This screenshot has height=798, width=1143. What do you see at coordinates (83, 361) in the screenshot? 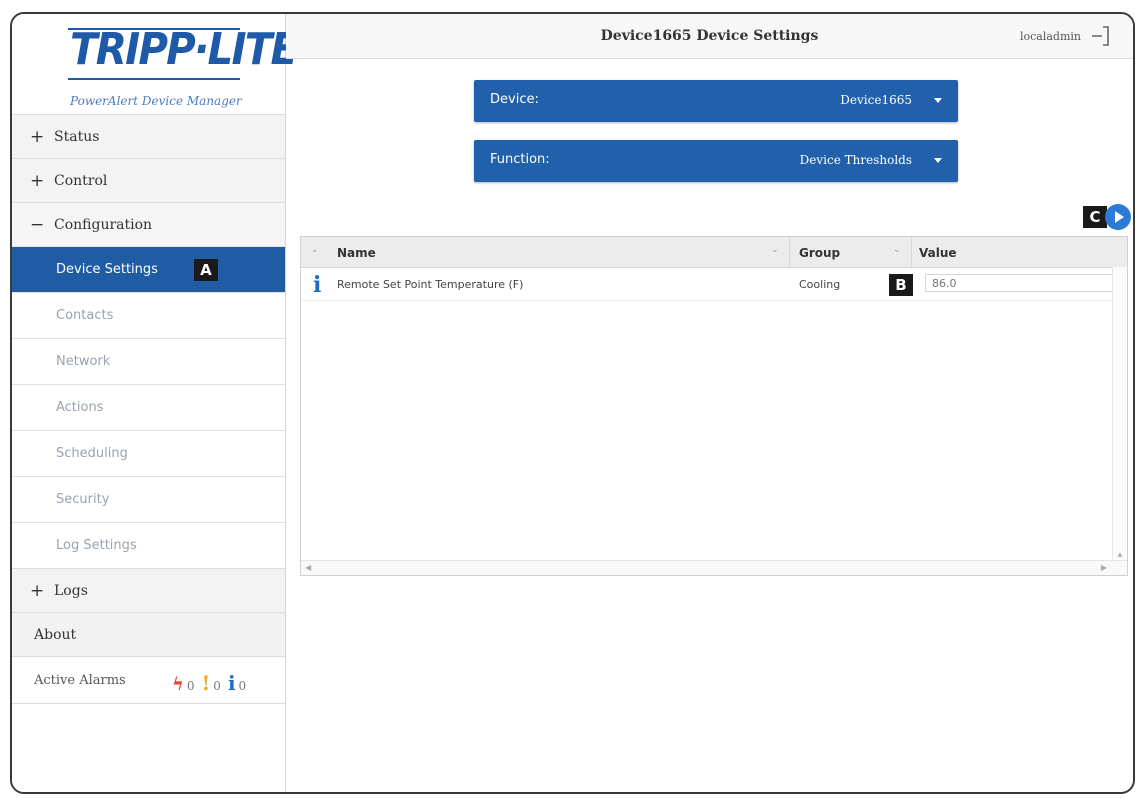
I see `sidebar-item-label: Network` at bounding box center [83, 361].